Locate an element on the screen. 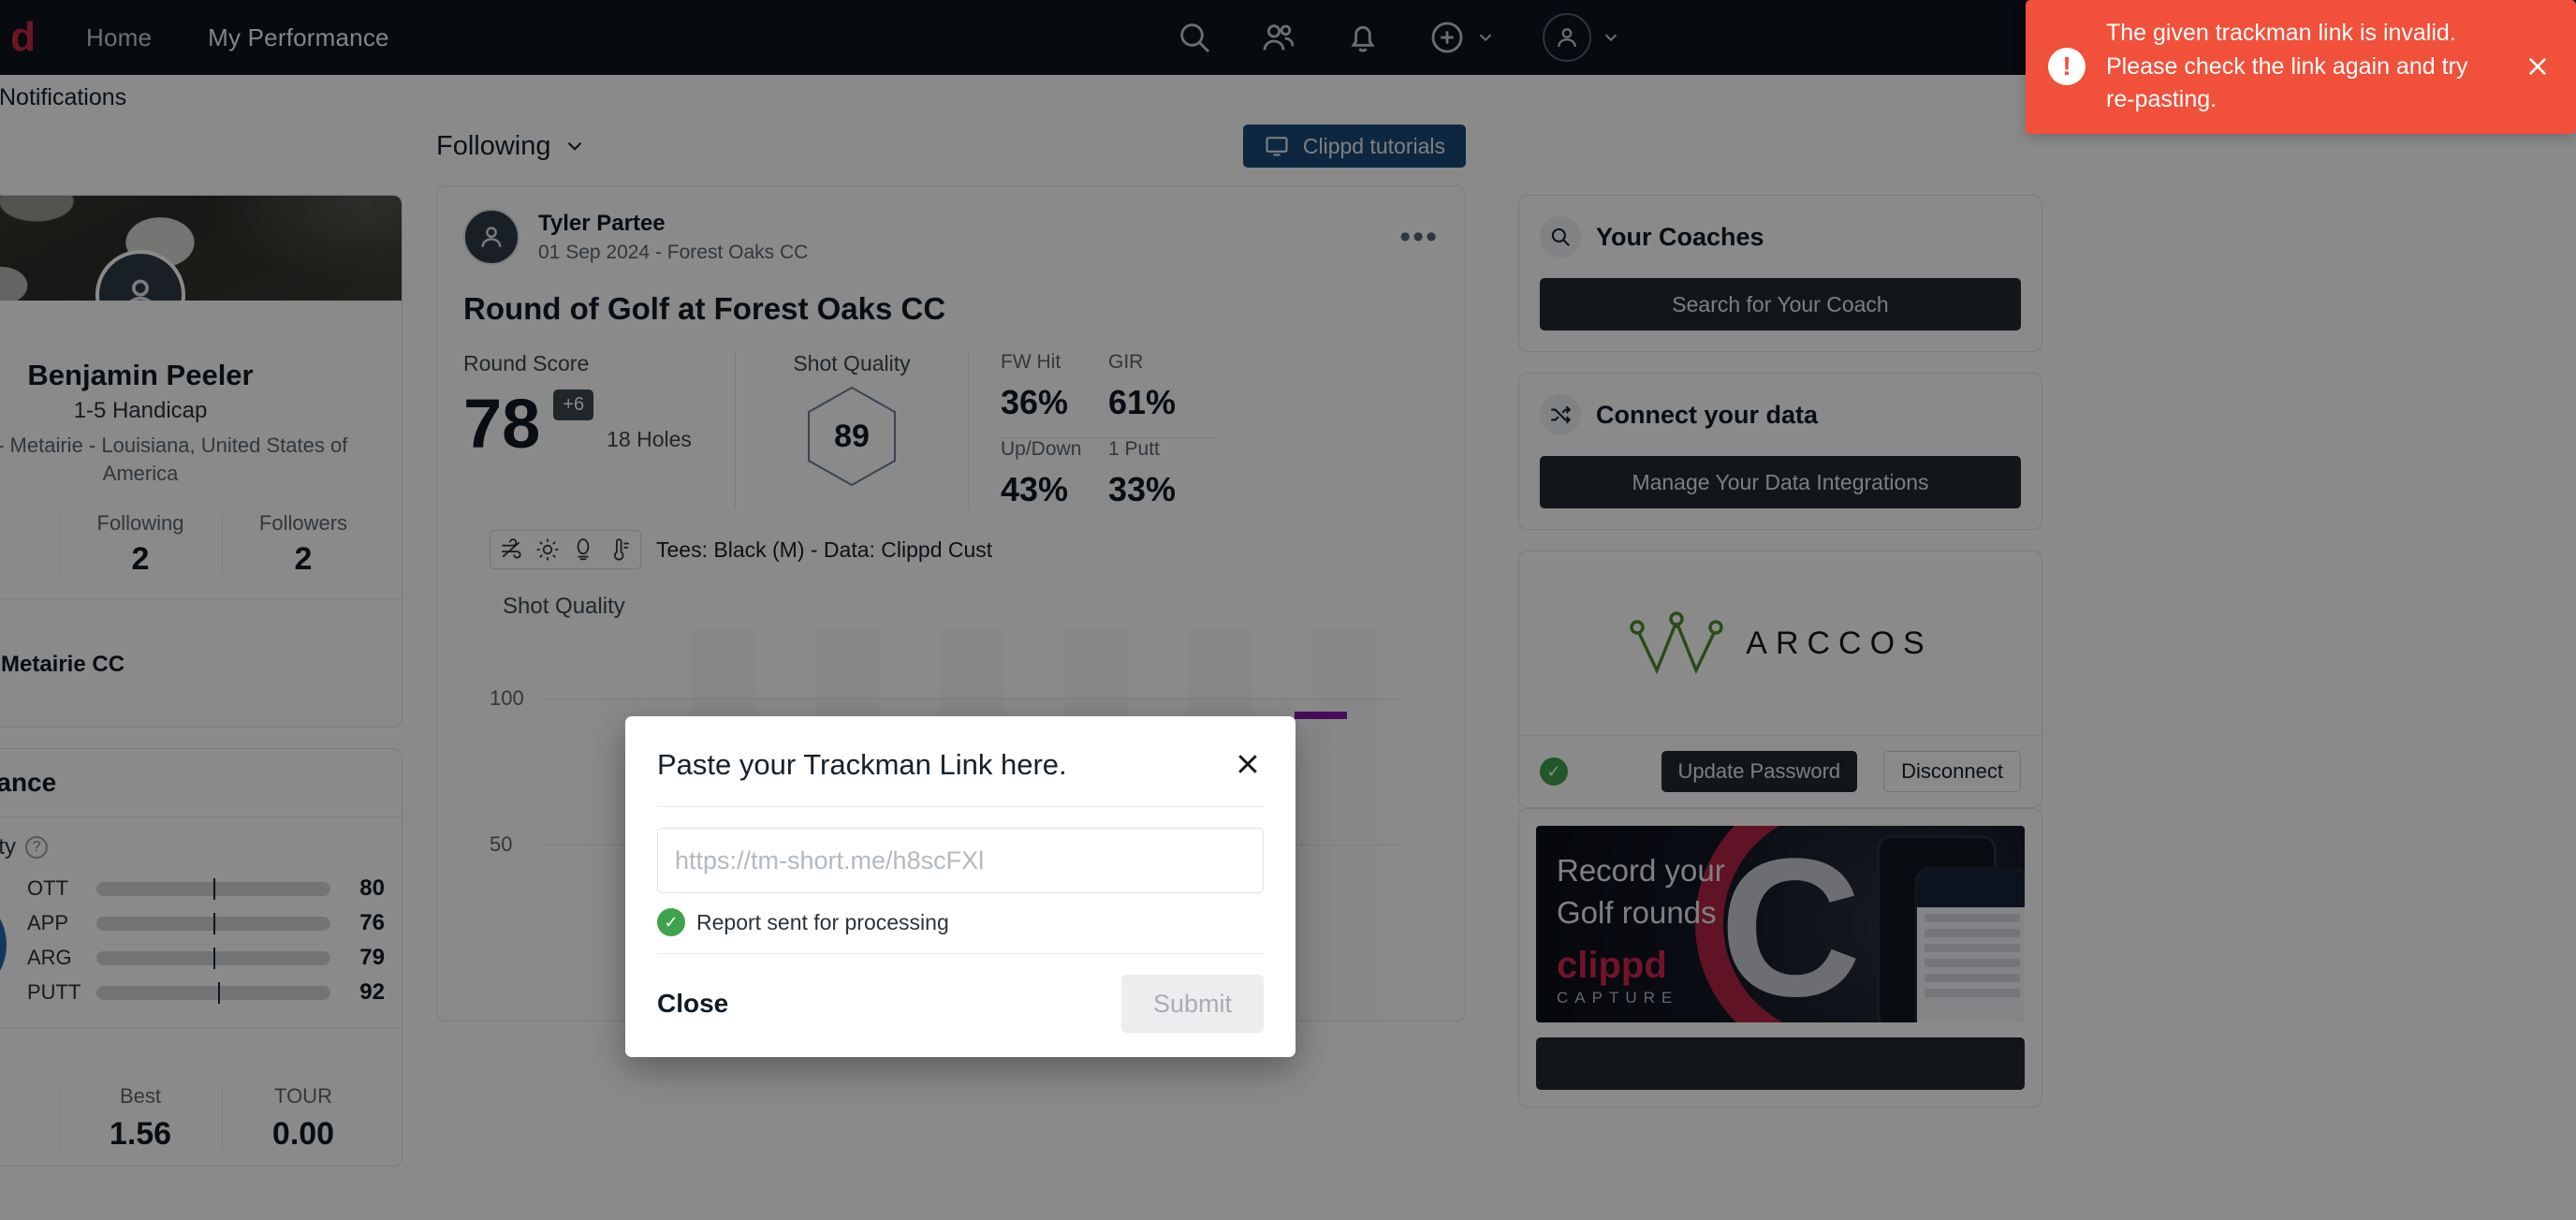  modal-close-button: Close is located at coordinates (692, 1004).